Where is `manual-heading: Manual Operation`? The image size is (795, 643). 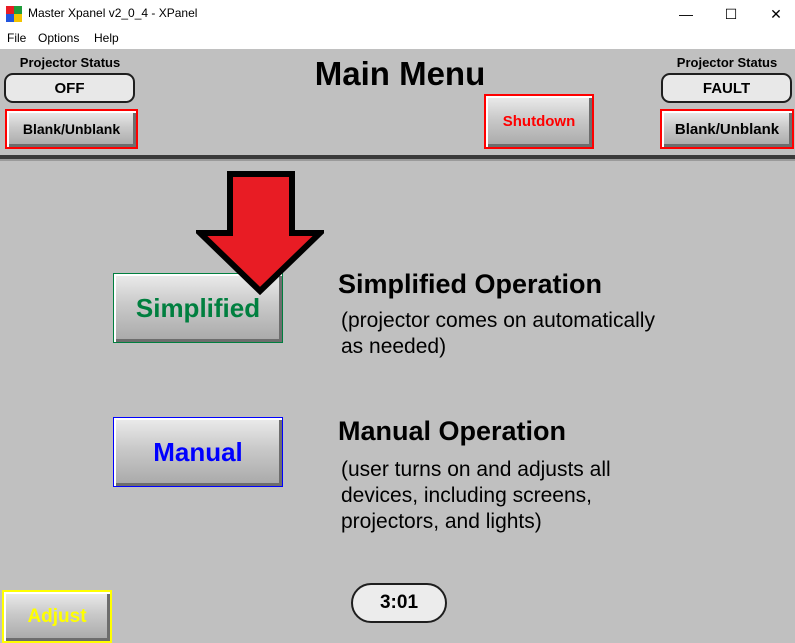 manual-heading: Manual Operation is located at coordinates (452, 431).